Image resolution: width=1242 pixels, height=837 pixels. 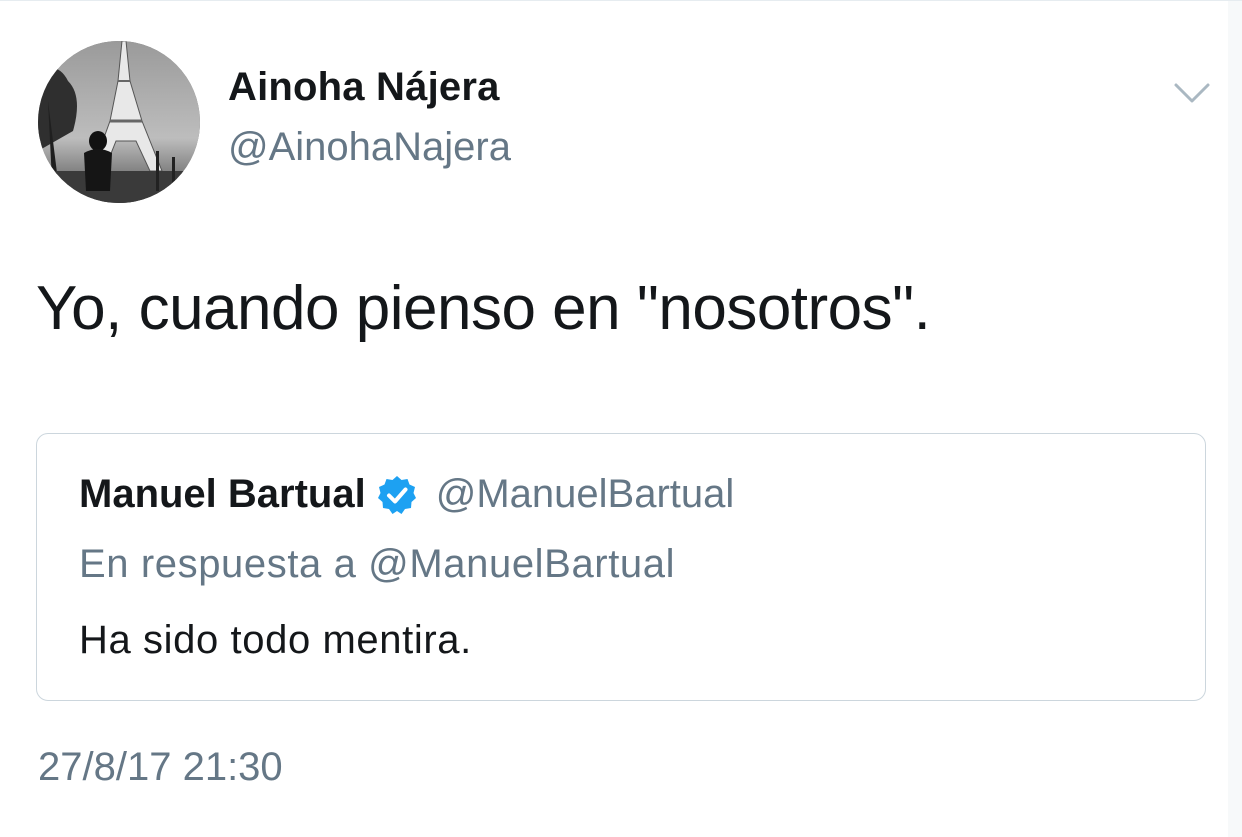 I want to click on quoted-tweet-text: Ha sido todo mentira., so click(x=275, y=640).